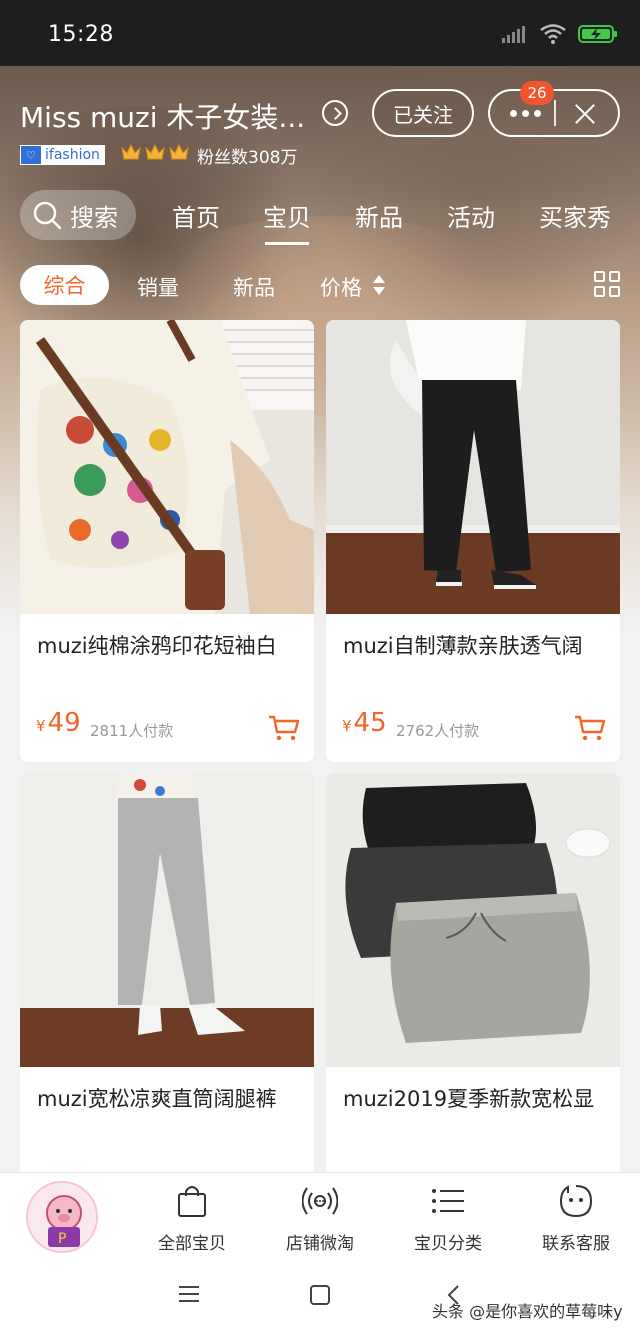 The image size is (640, 1332). I want to click on product-title: muzi2019夏季新款宽松显, so click(469, 1099).